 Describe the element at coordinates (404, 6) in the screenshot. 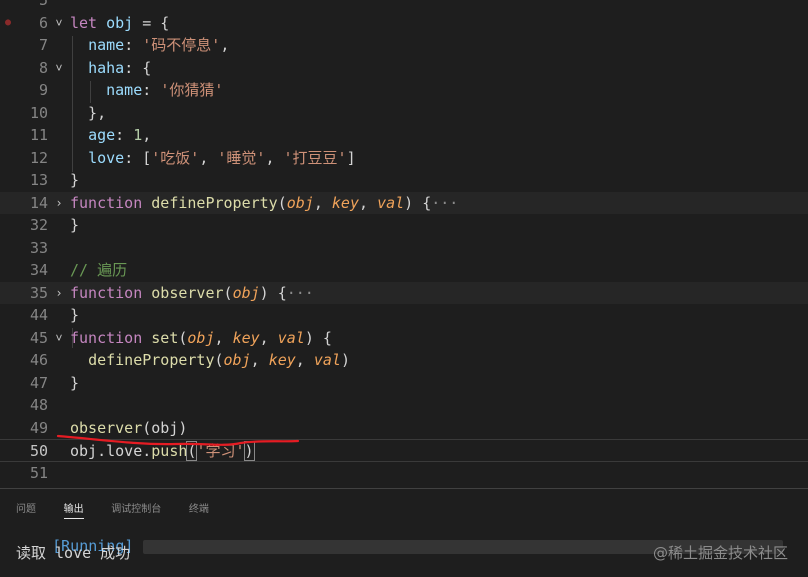

I see `code-line: 5` at that location.